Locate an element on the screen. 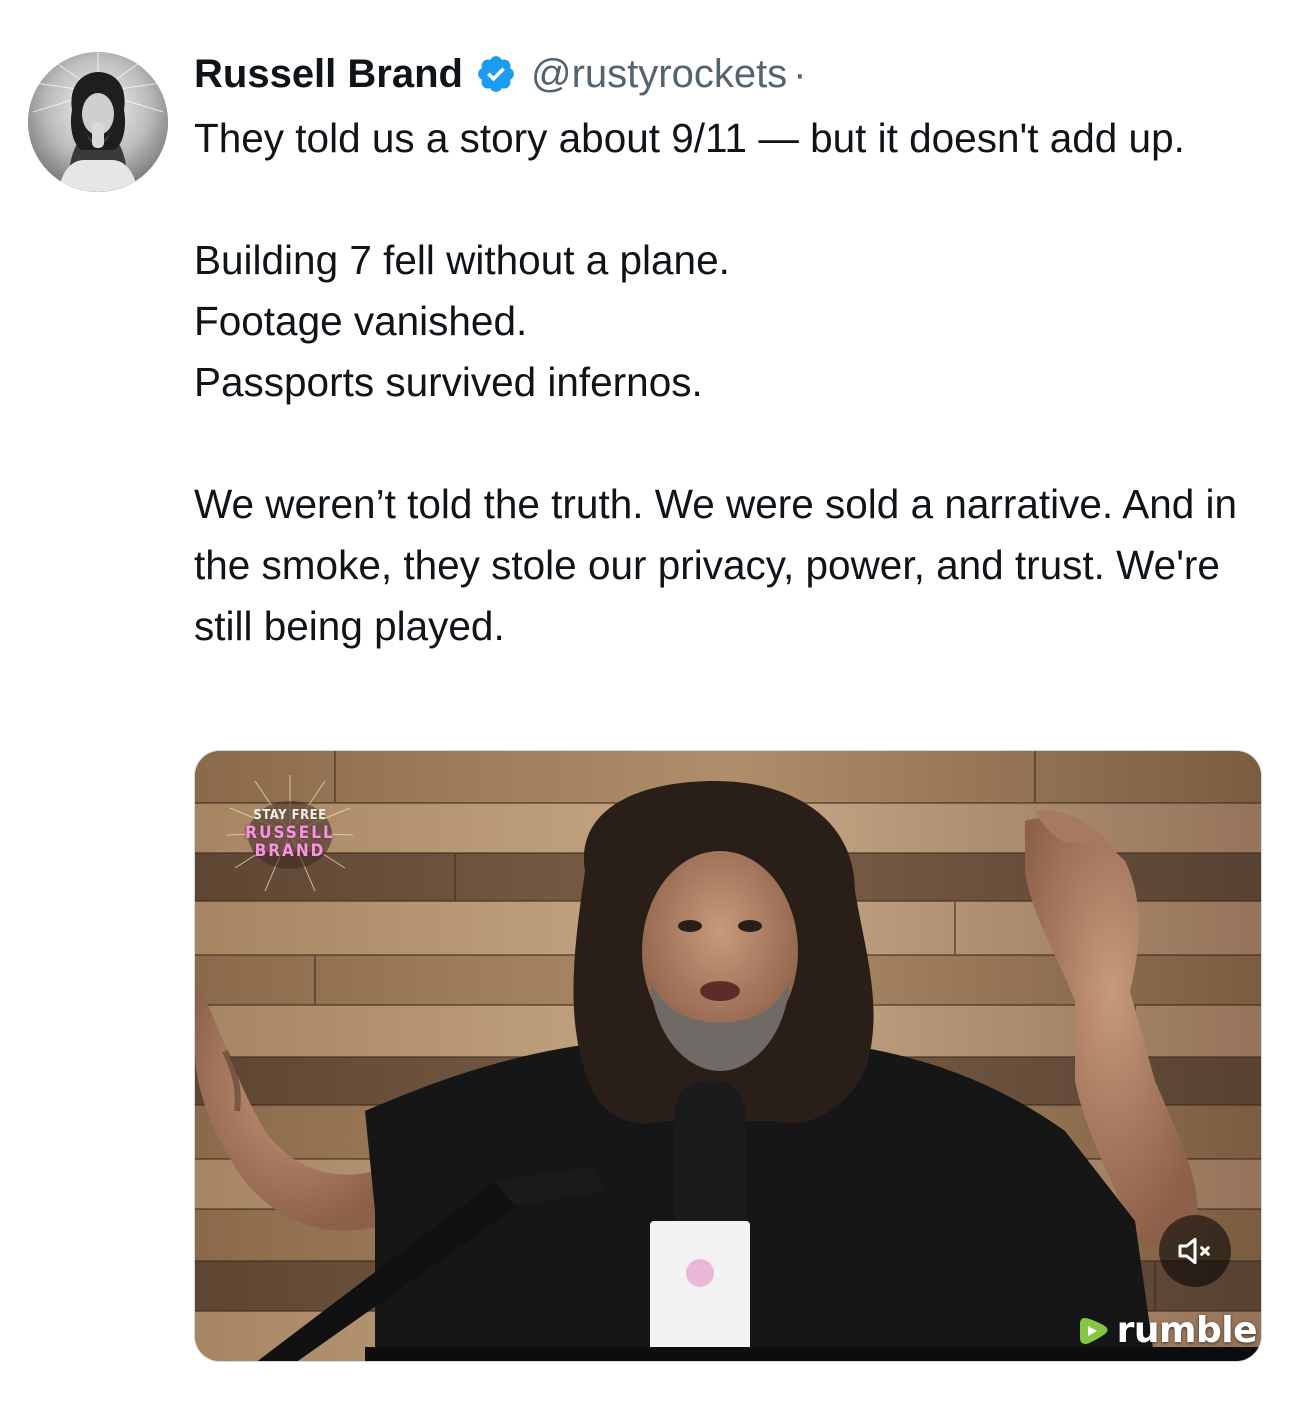  watermark-line-russell: RUSSELL is located at coordinates (290, 833).